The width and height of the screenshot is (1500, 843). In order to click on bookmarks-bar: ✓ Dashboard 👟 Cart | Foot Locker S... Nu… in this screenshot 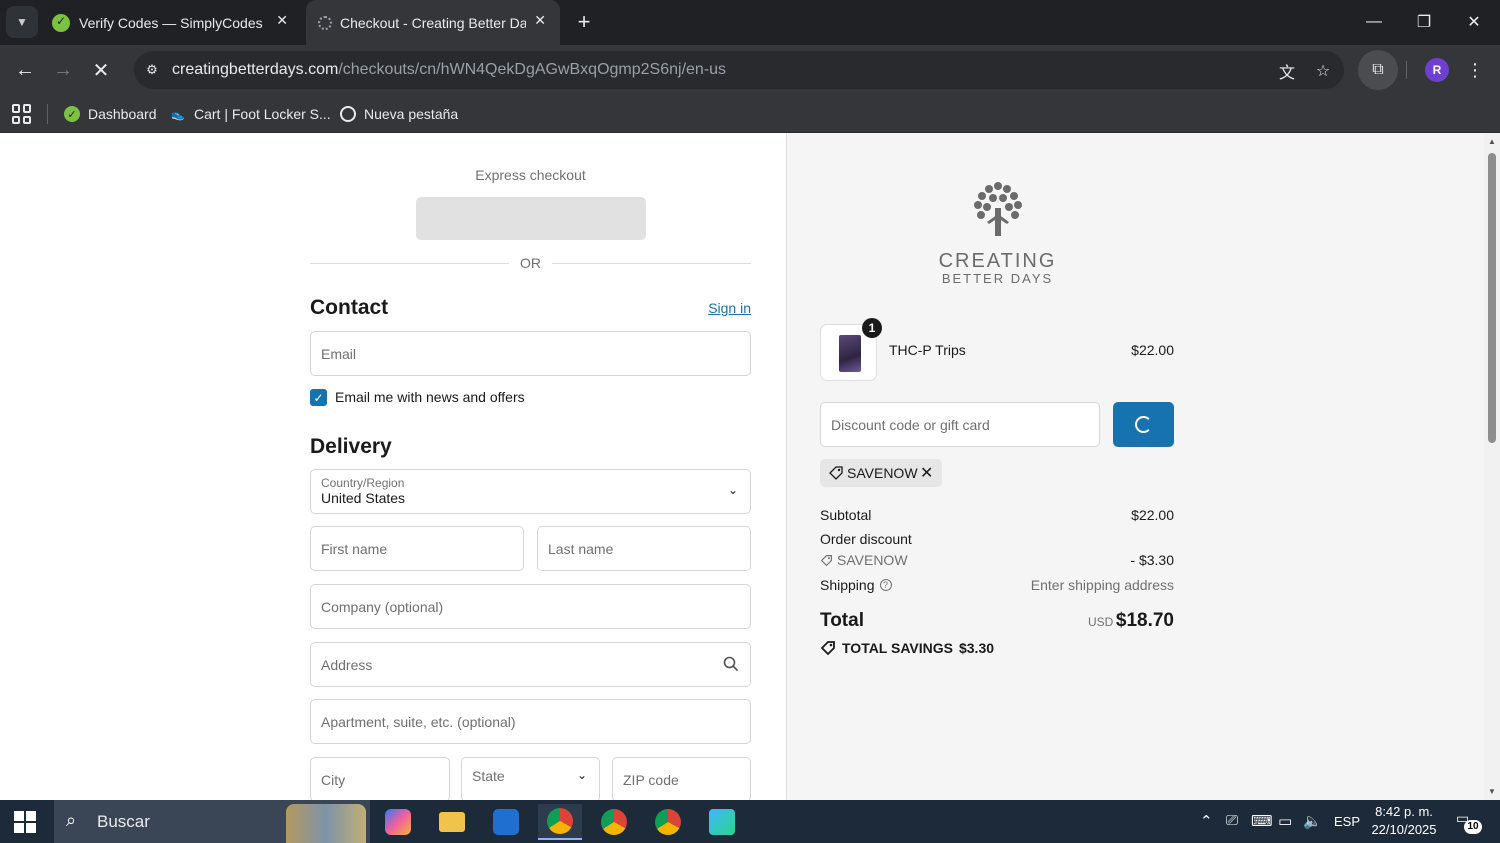, I will do `click(750, 114)`.